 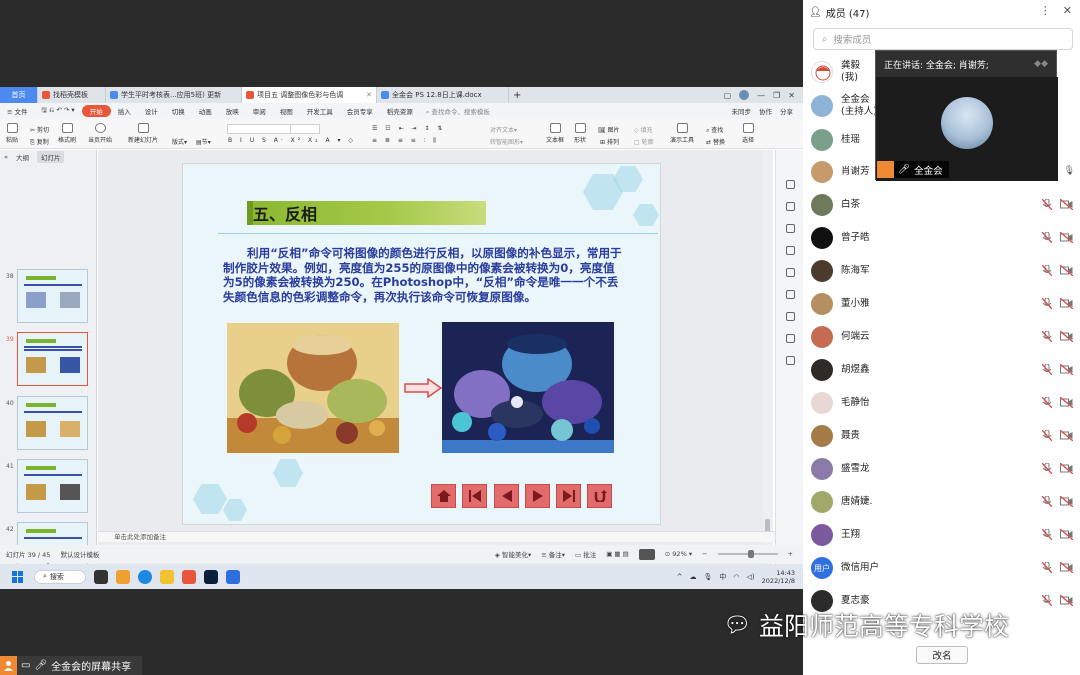 I want to click on mic-on-icon: 🎙, so click(x=1069, y=171).